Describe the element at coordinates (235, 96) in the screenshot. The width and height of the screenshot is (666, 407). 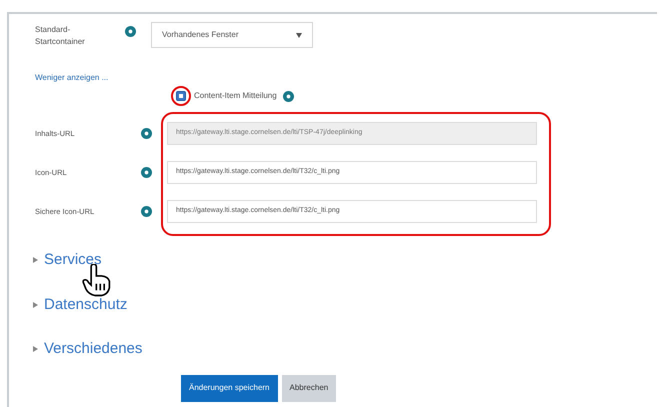
I see `checkbox-label: Content-Item Mitteilung` at that location.